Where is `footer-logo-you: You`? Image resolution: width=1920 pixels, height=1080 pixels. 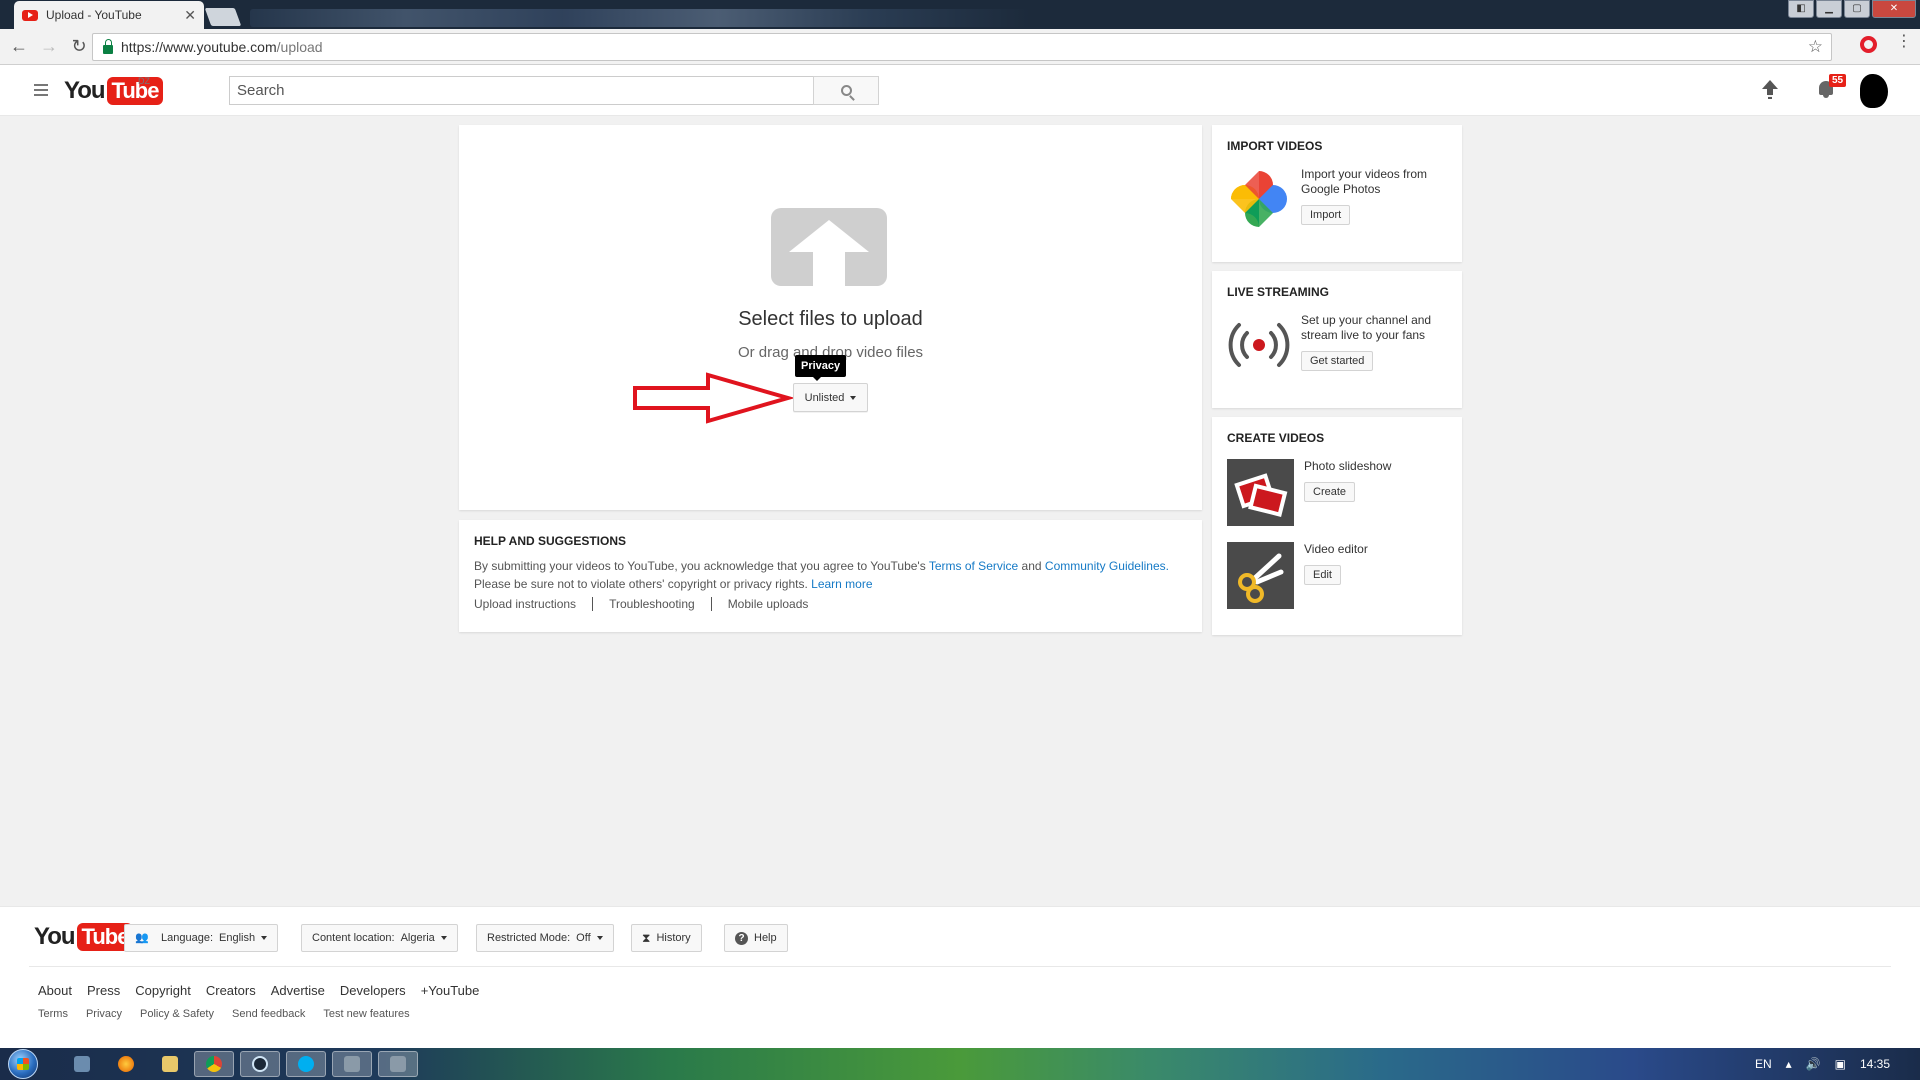
footer-logo-you: You is located at coordinates (55, 936).